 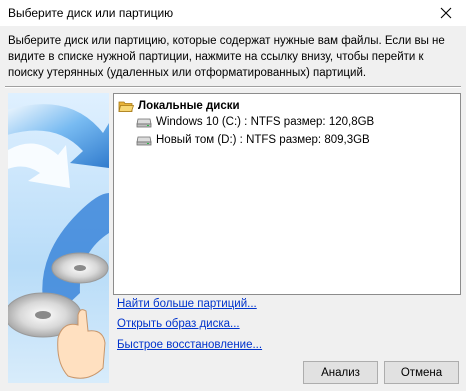 What do you see at coordinates (263, 140) in the screenshot?
I see `tree-item-label: Новый том (D:) : NTFS размер: 809,3GB` at bounding box center [263, 140].